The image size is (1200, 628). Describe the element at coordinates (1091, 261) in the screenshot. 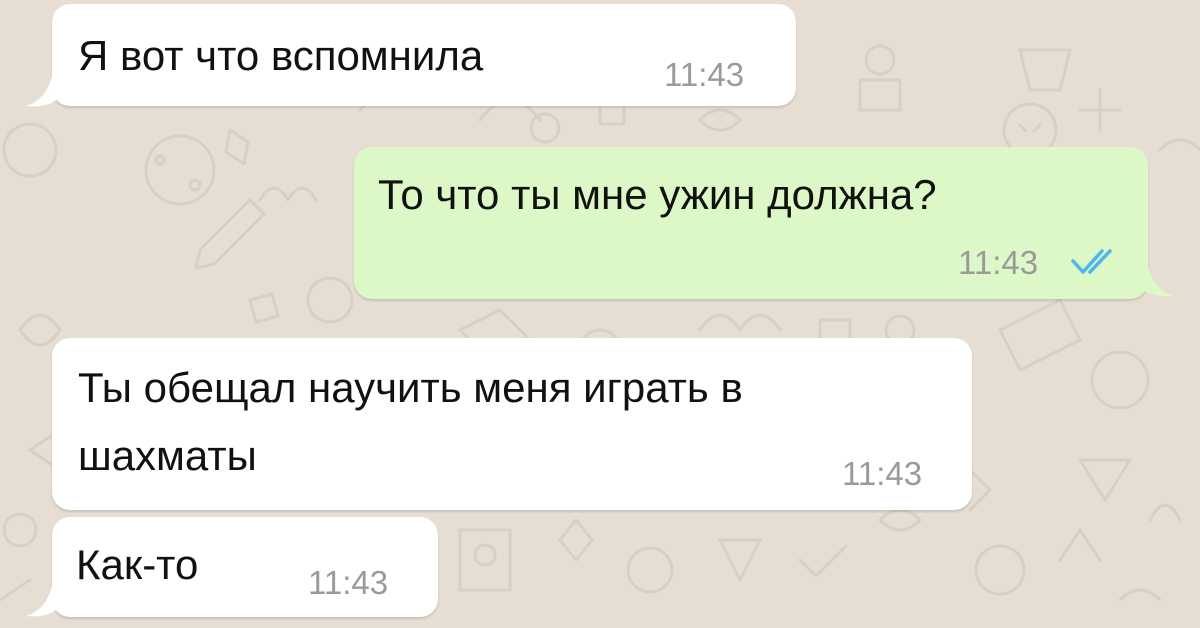

I see `double-check-icon` at that location.